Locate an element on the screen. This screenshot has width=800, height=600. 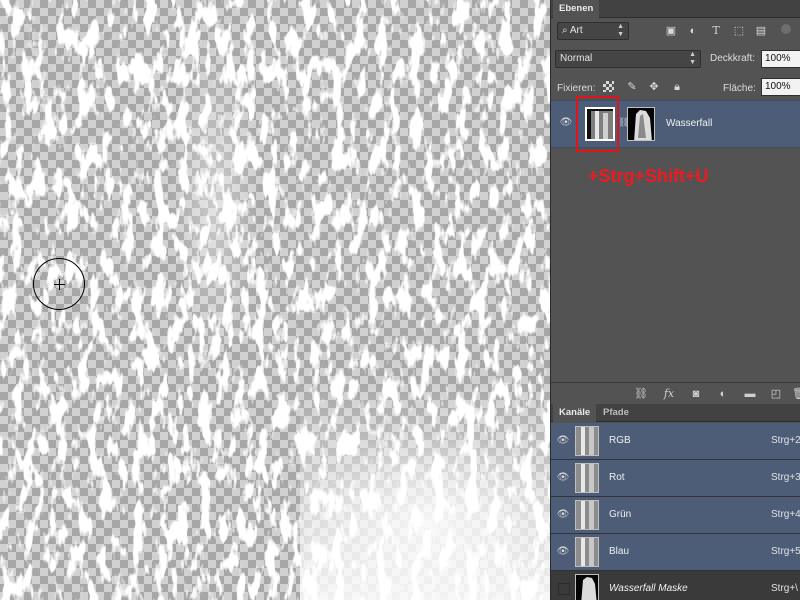
fill-label: Fläche: is located at coordinates (739, 88).